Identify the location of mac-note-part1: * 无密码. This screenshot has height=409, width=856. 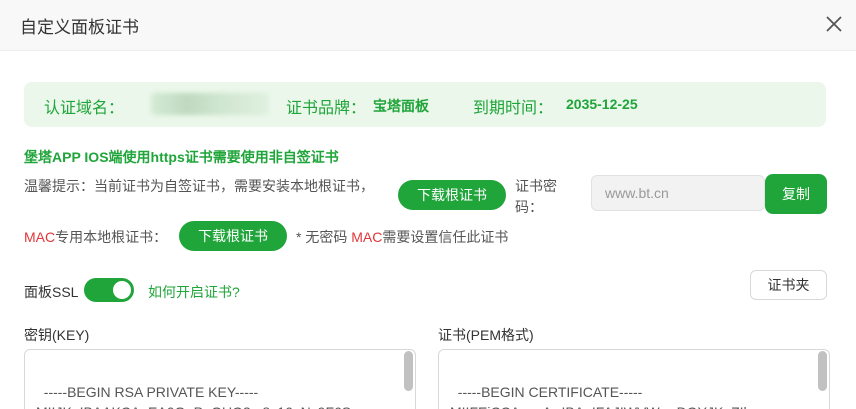
(324, 237).